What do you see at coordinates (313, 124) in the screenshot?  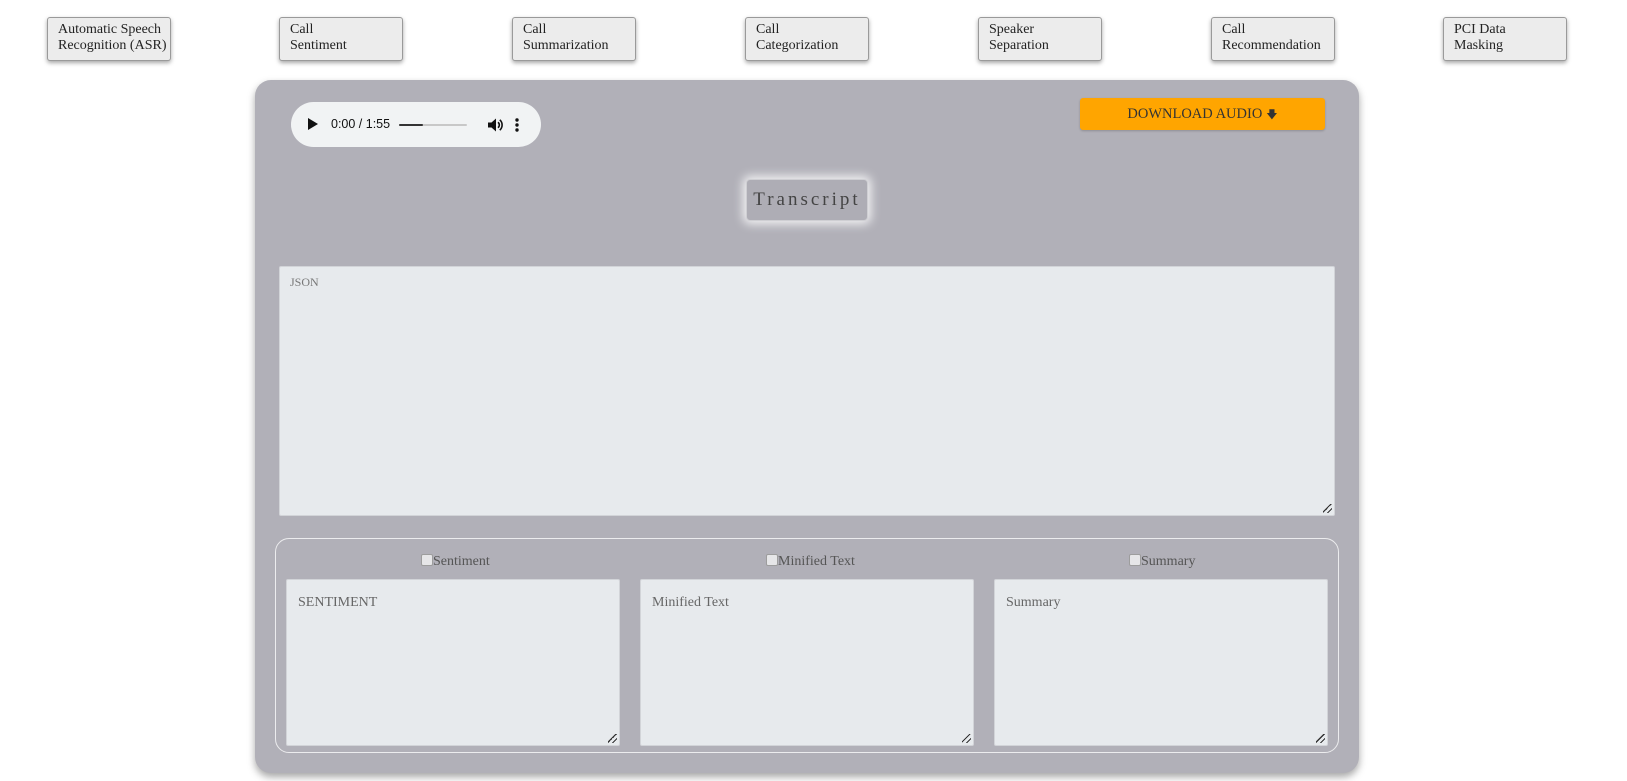 I see `play-icon` at bounding box center [313, 124].